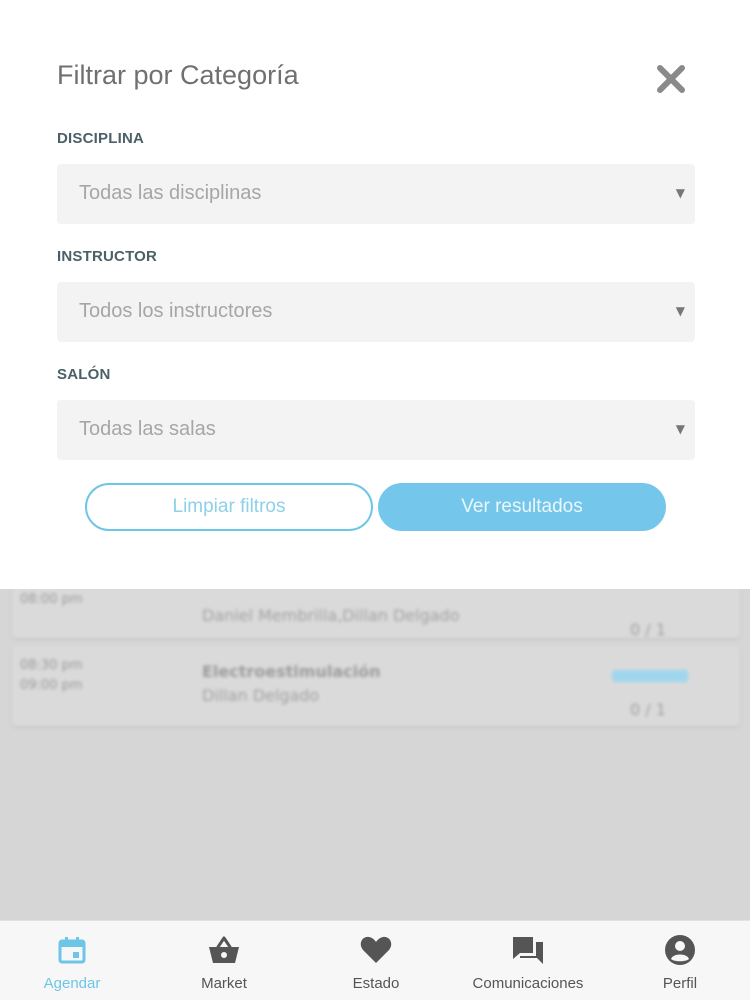 The image size is (750, 1000). Describe the element at coordinates (72, 983) in the screenshot. I see `nav-label: Agendar` at that location.